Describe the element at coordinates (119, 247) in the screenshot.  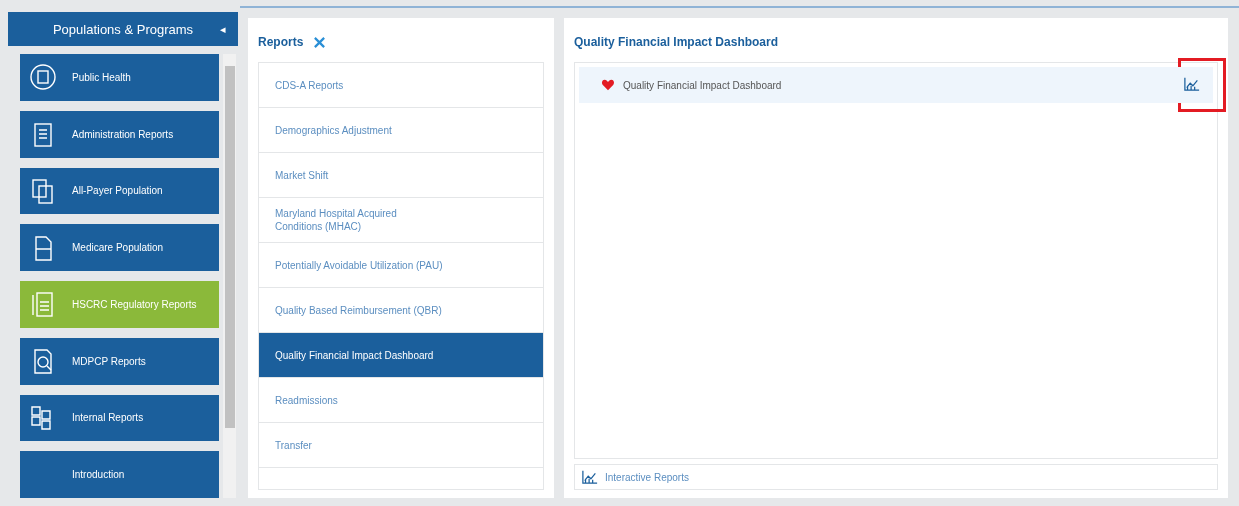
I see `sidebar-item: Medicare Population` at that location.